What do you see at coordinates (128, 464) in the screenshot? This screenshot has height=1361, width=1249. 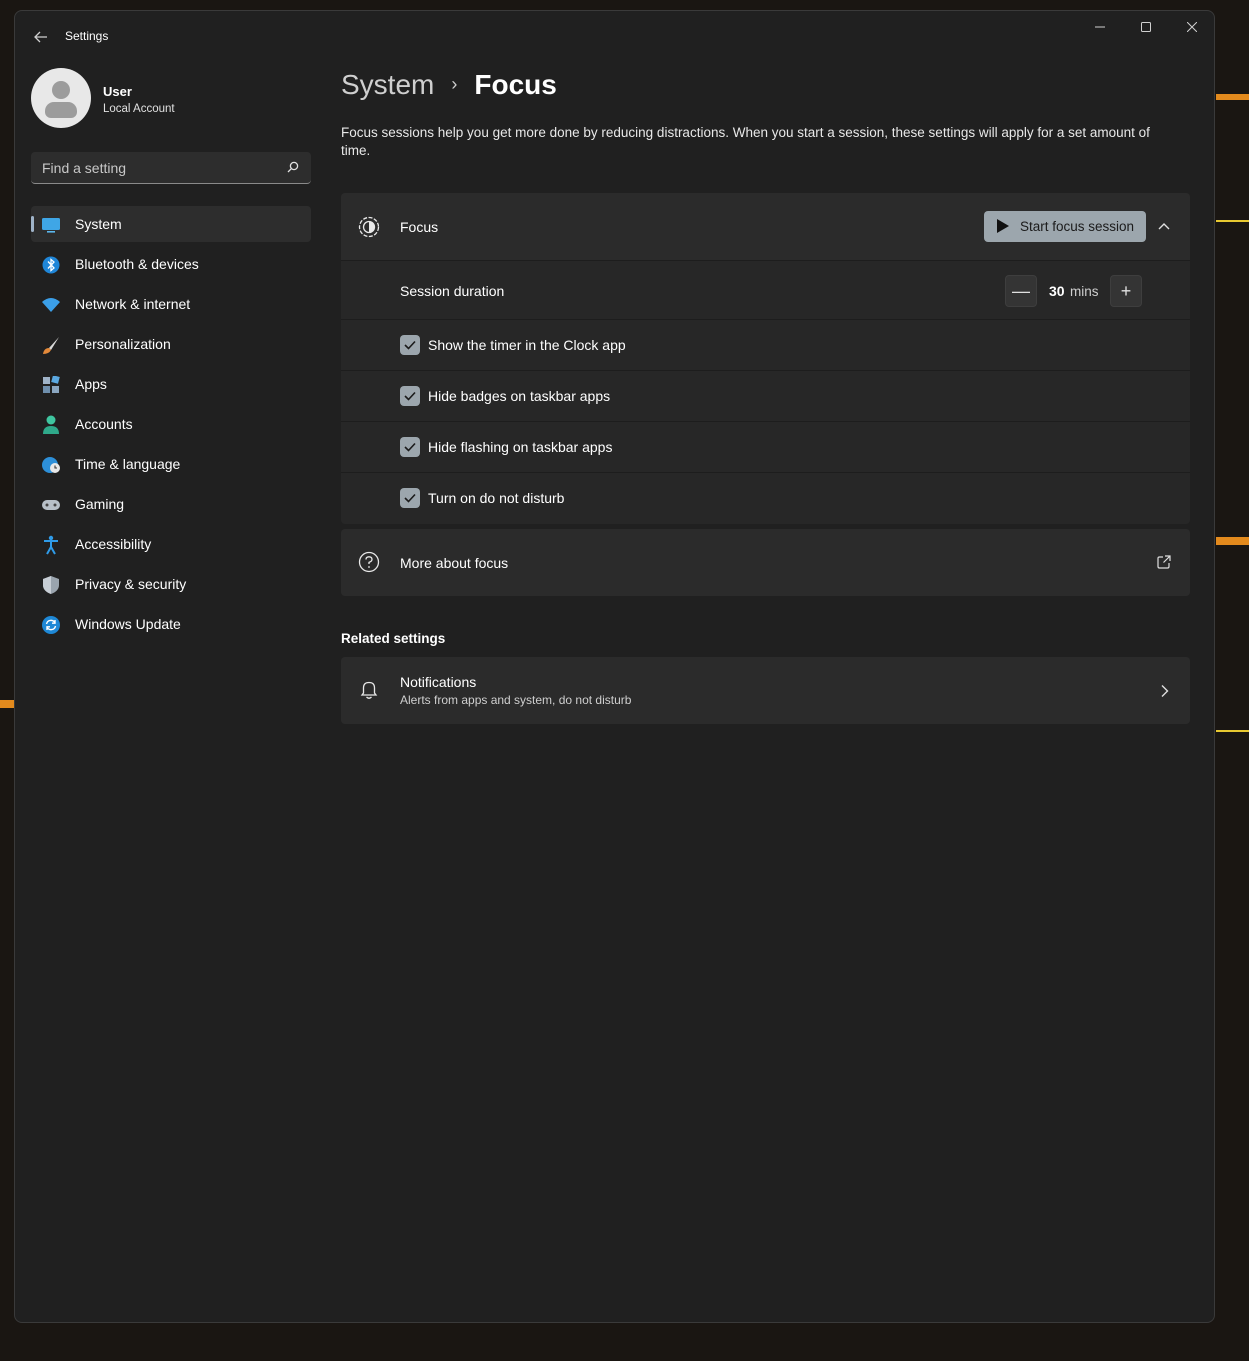 I see `sidebar-item-label: Time & language` at bounding box center [128, 464].